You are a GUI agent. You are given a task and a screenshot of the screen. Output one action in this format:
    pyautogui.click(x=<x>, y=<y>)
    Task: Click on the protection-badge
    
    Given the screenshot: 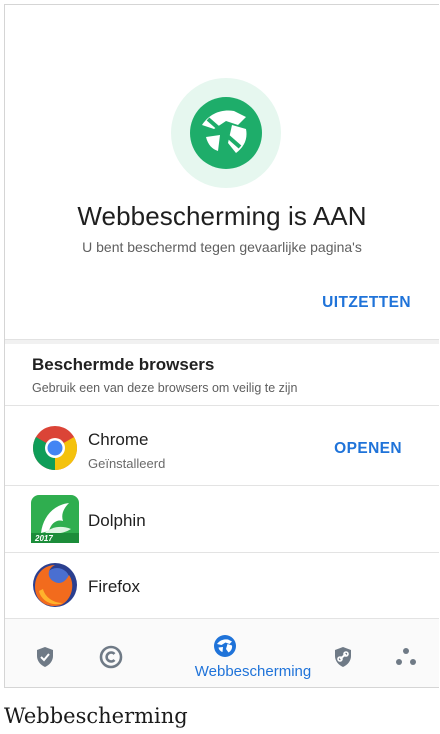 What is the action you would take?
    pyautogui.click(x=226, y=133)
    